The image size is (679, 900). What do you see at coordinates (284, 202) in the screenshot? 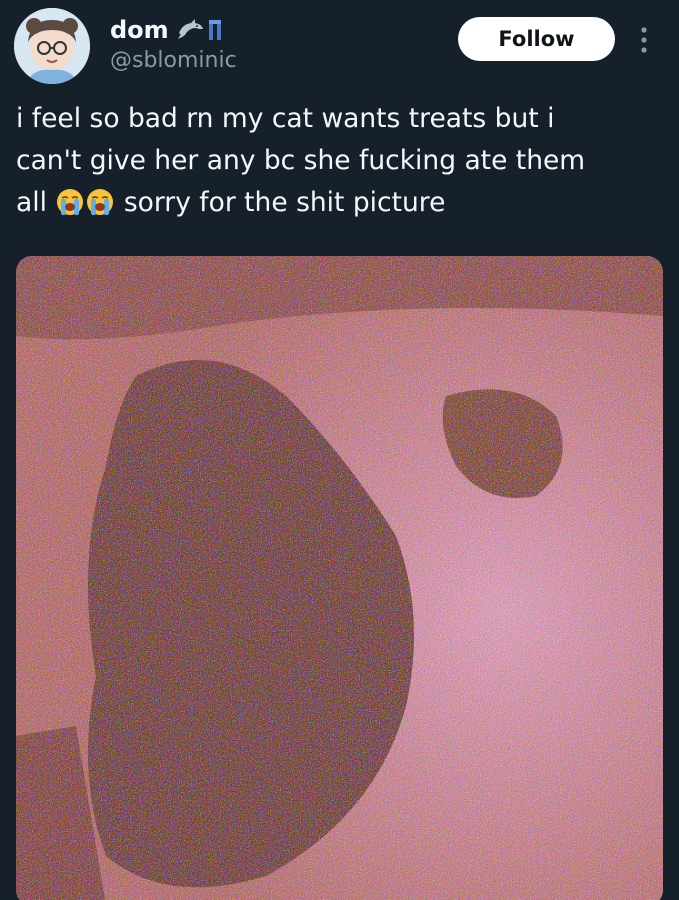
I see `tweet-text-line-3-end: sorry for the shit picture` at bounding box center [284, 202].